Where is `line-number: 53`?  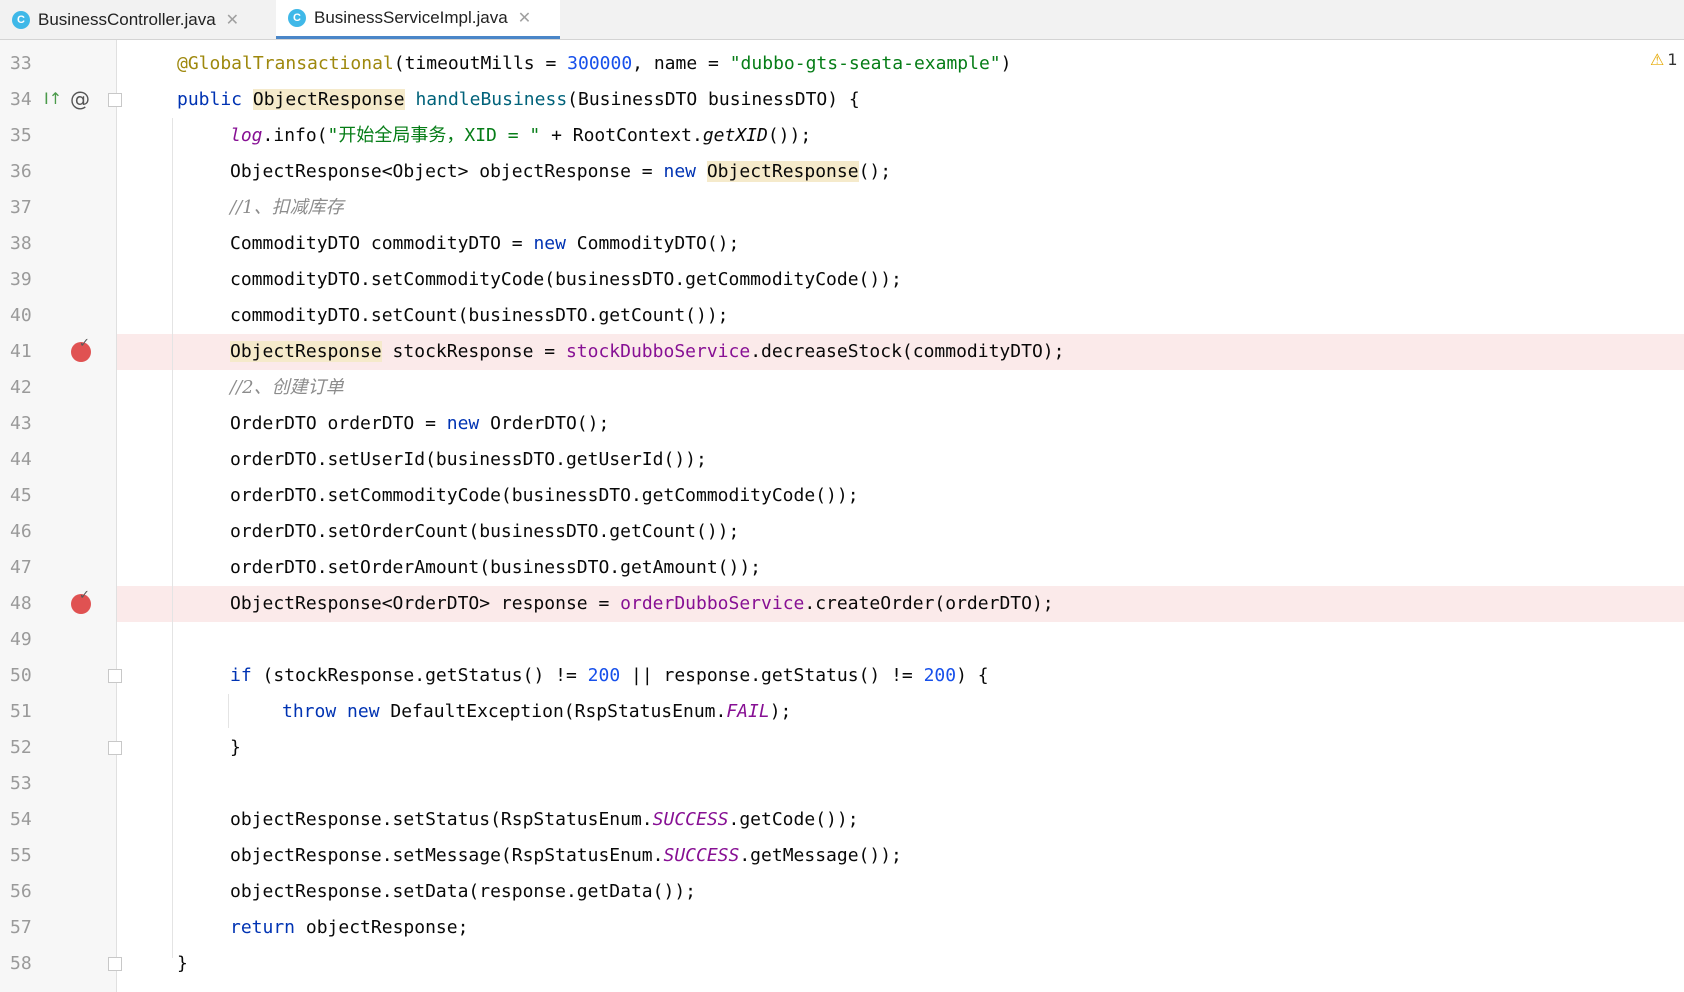 line-number: 53 is located at coordinates (21, 783).